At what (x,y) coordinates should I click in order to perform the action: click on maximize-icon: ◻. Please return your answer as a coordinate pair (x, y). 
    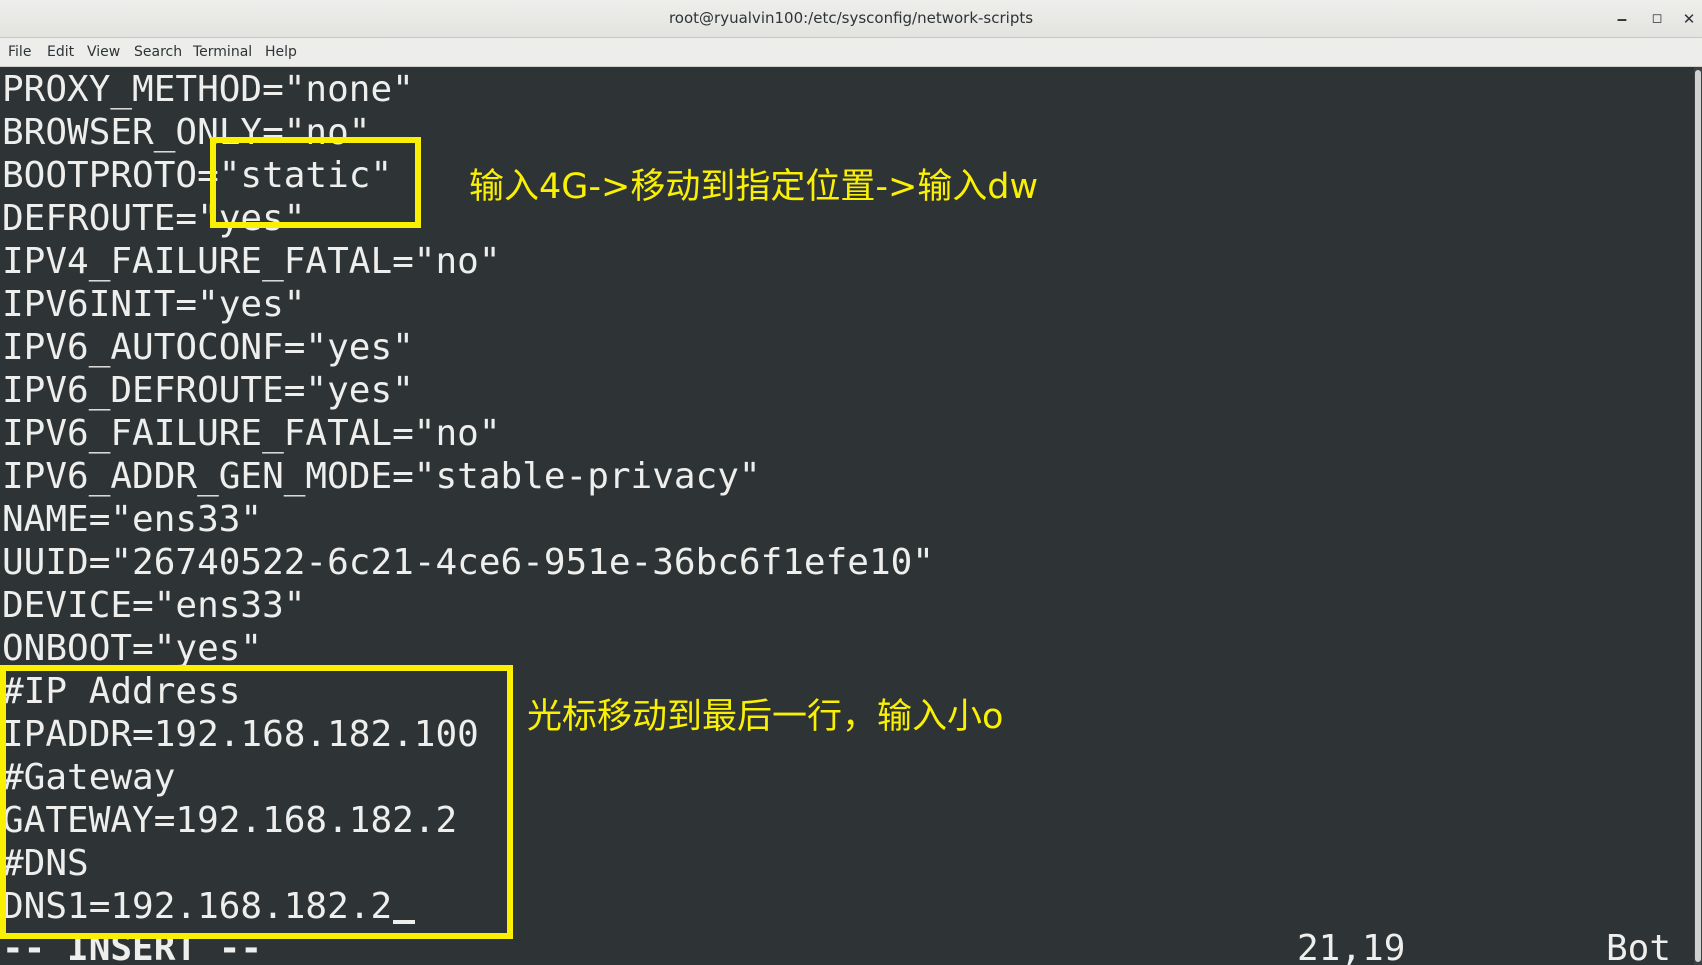
    Looking at the image, I should click on (1657, 19).